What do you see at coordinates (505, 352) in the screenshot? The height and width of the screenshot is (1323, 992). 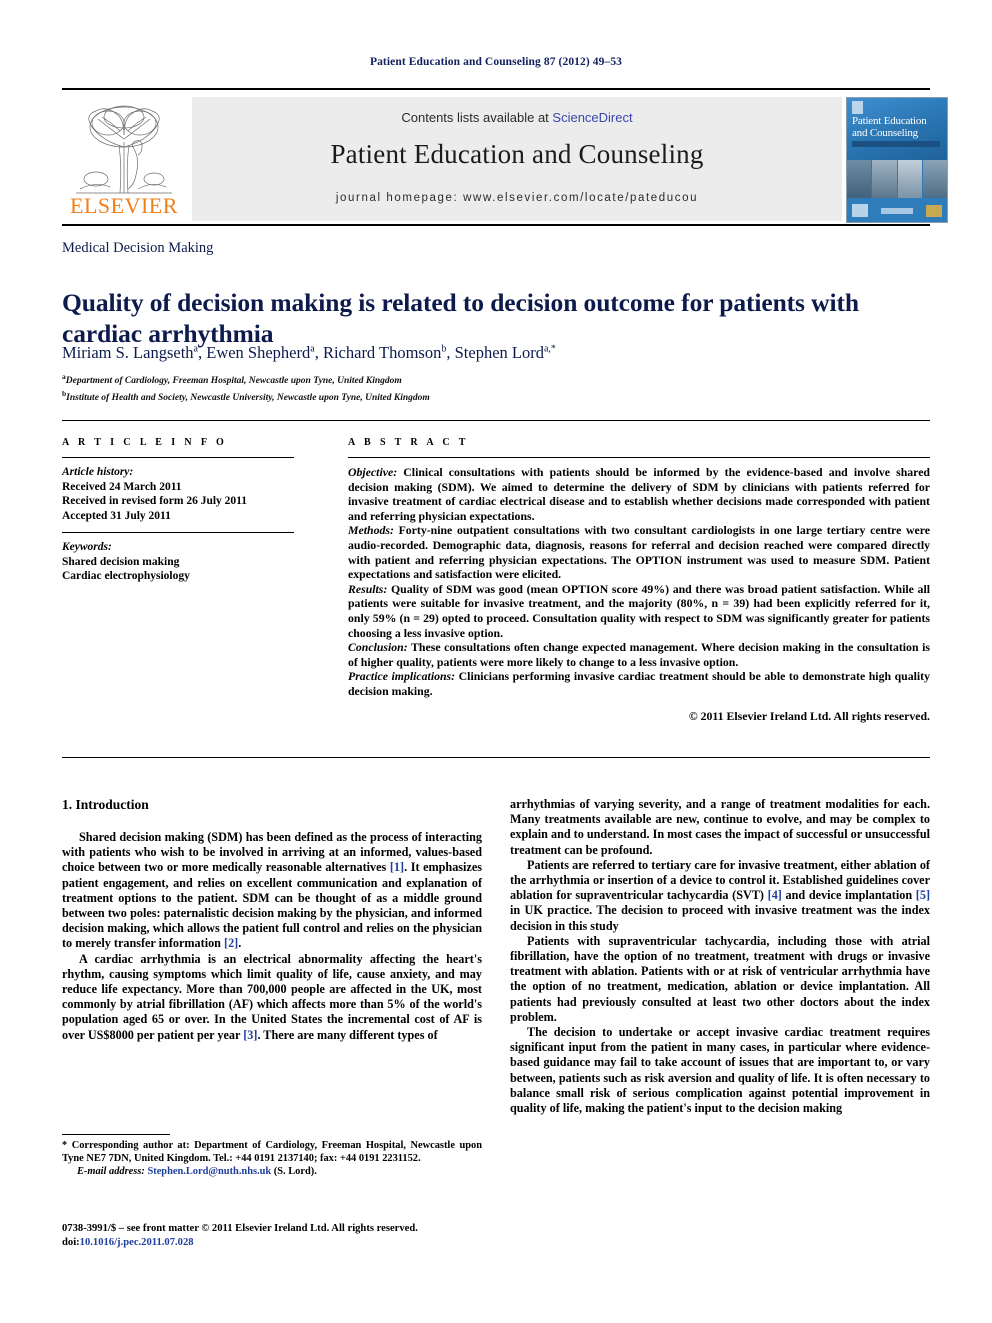 I see `author-4: Stephen Lorda,*` at bounding box center [505, 352].